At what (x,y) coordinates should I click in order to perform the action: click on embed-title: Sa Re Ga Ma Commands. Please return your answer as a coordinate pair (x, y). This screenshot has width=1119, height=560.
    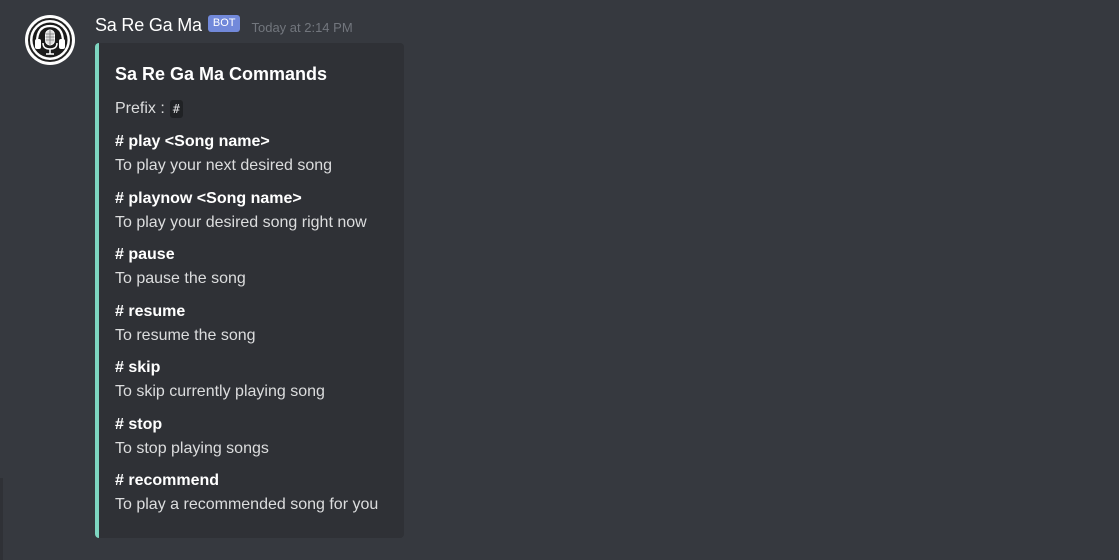
    Looking at the image, I should click on (221, 74).